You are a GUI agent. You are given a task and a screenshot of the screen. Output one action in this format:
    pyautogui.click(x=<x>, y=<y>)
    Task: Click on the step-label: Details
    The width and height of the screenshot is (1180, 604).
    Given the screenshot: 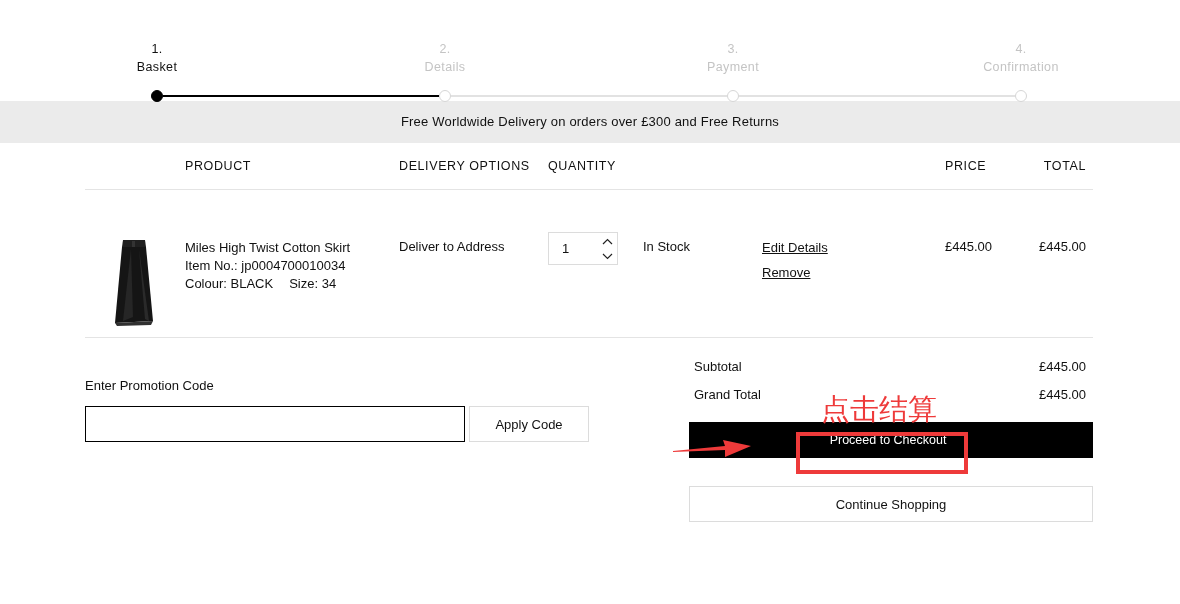 What is the action you would take?
    pyautogui.click(x=445, y=67)
    